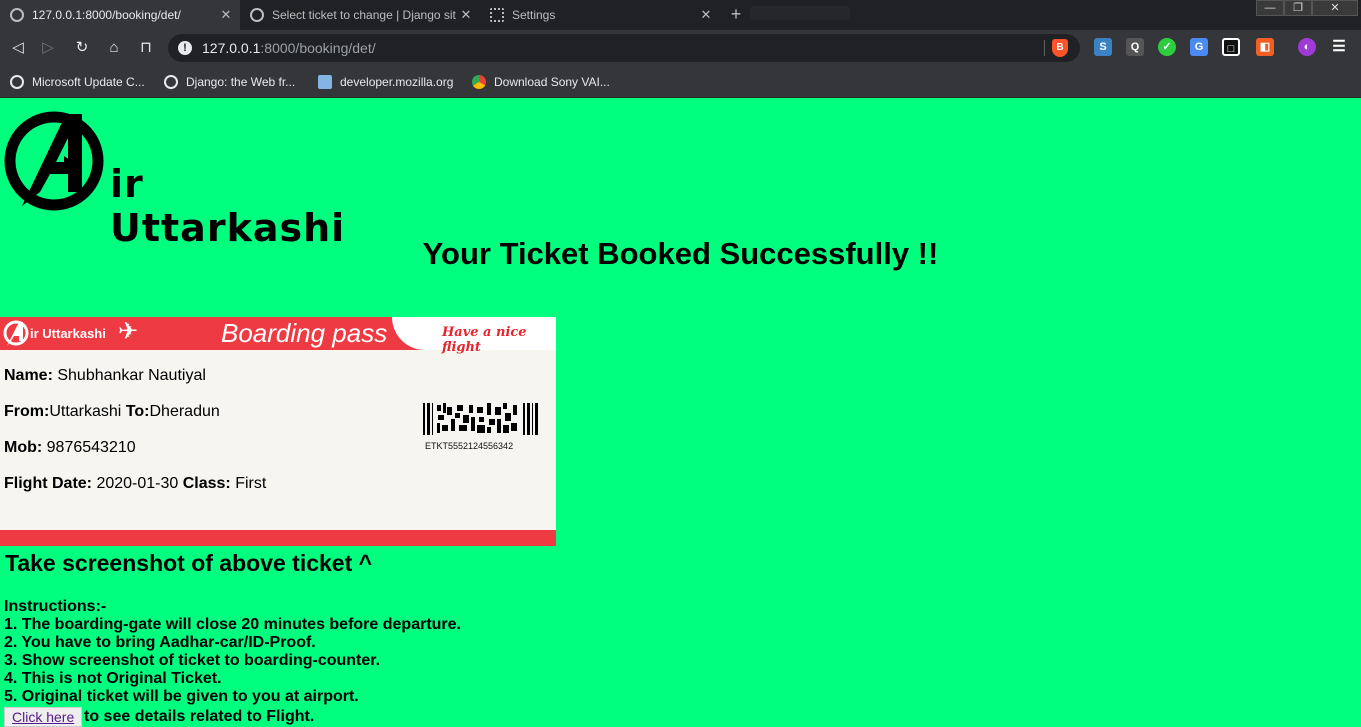  What do you see at coordinates (1060, 48) in the screenshot?
I see `brave-shield-icon: B` at bounding box center [1060, 48].